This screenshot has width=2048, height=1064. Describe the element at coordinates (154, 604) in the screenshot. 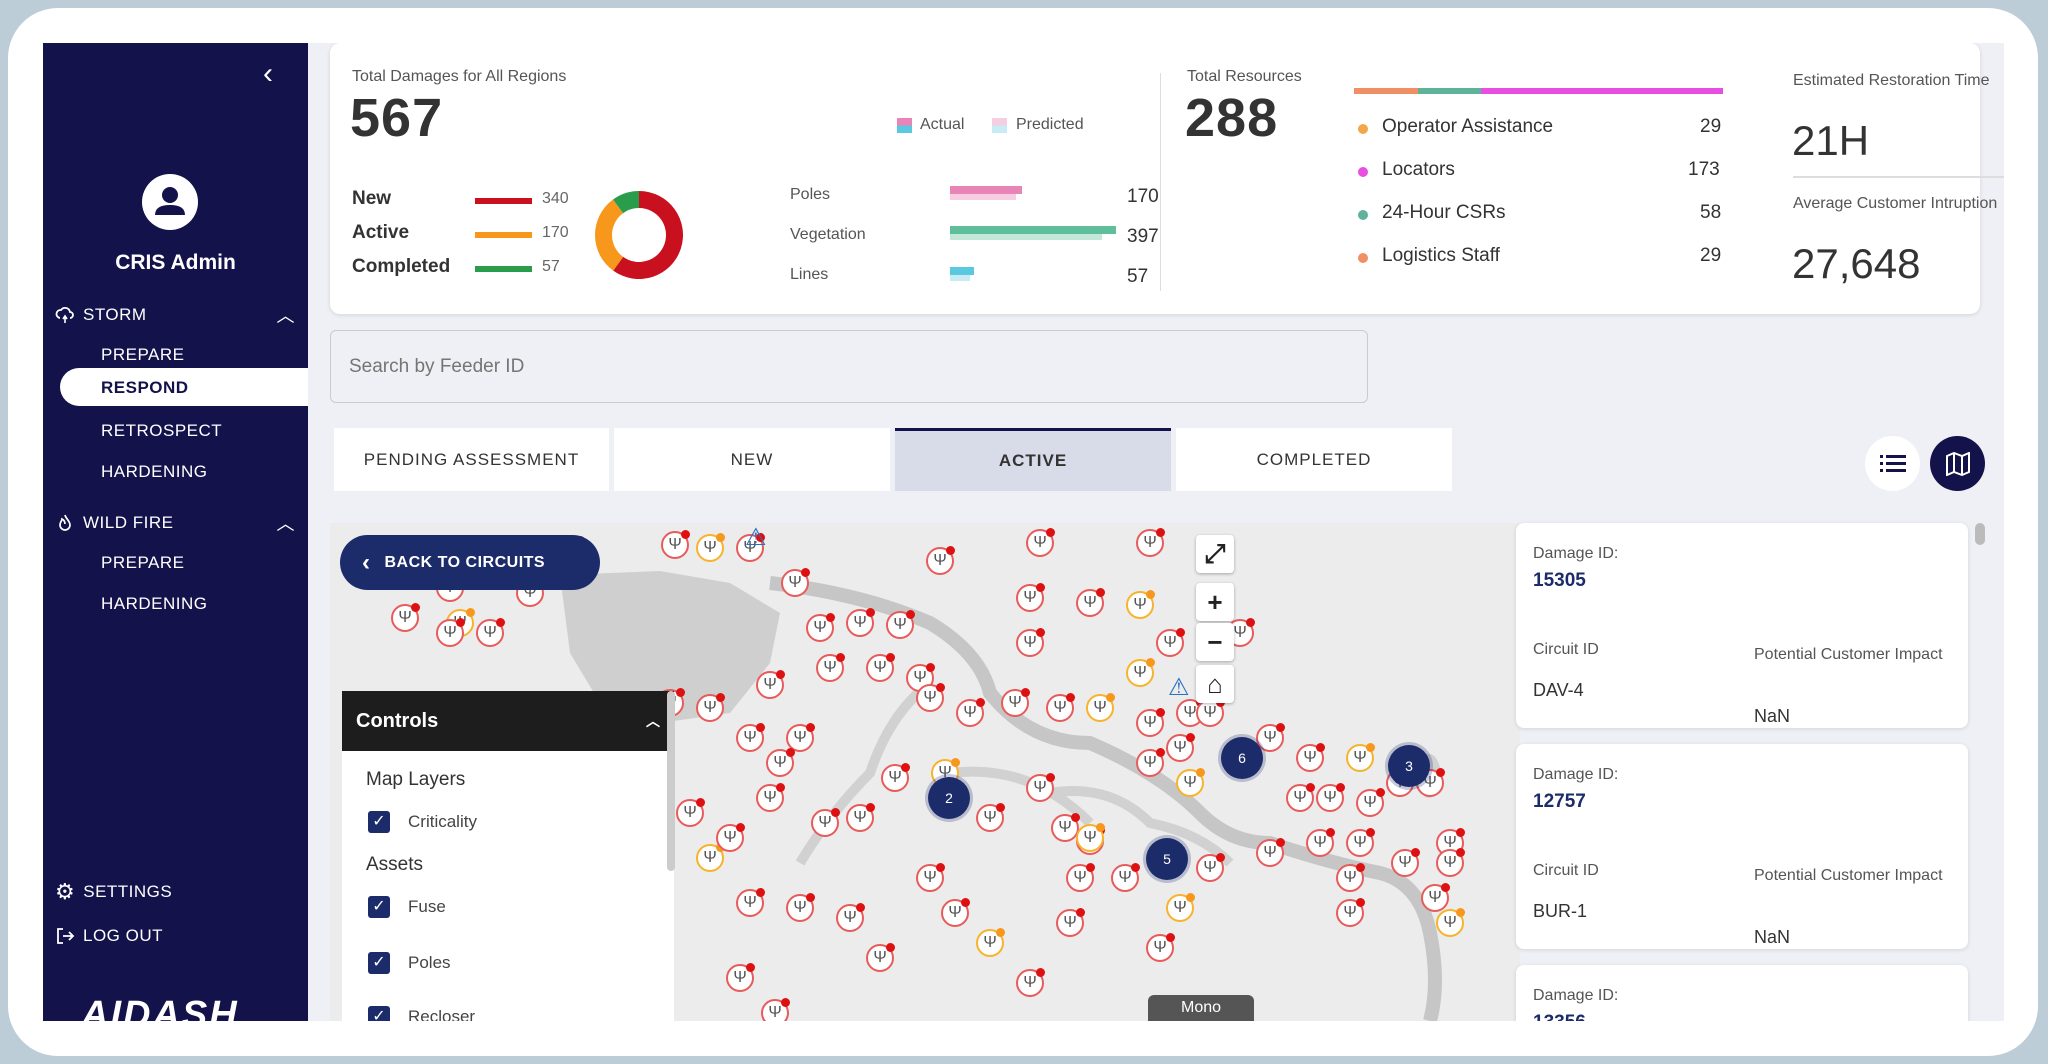

I see `sidebar-item-wildfire-hardening: HARDENING` at that location.